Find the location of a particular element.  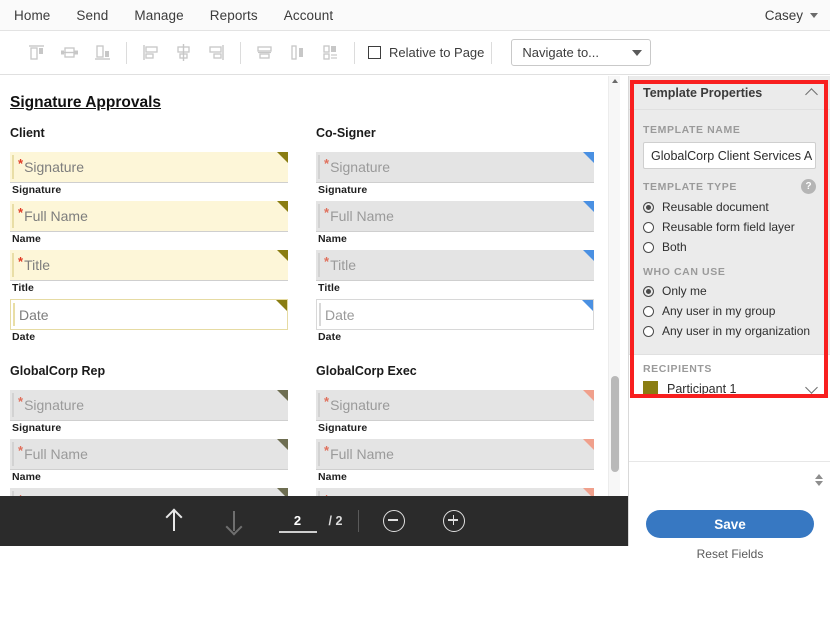

align-right-icon is located at coordinates (216, 52).